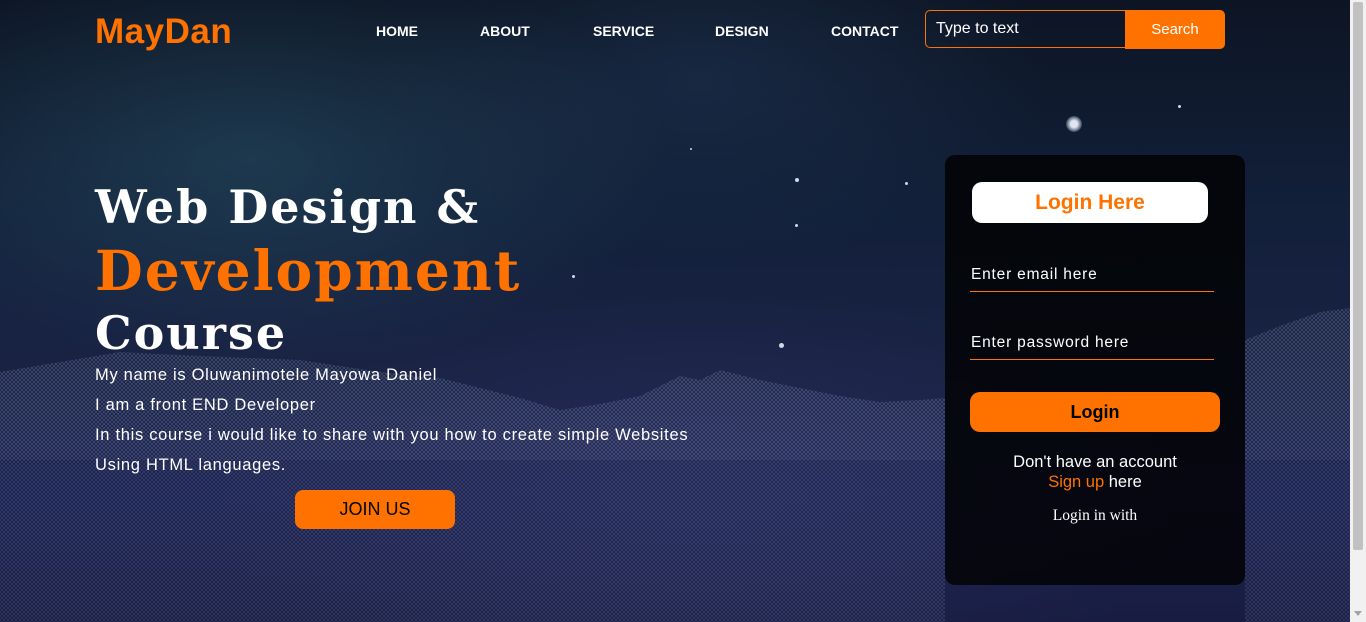  Describe the element at coordinates (505, 31) in the screenshot. I see `nav-about-link: ABOUT` at that location.